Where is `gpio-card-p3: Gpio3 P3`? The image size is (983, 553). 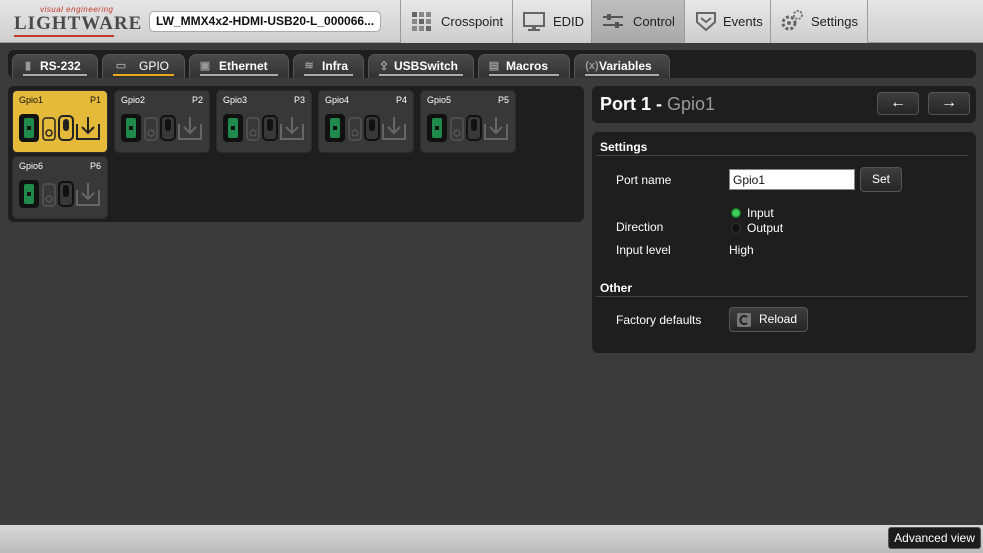 gpio-card-p3: Gpio3 P3 is located at coordinates (264, 121).